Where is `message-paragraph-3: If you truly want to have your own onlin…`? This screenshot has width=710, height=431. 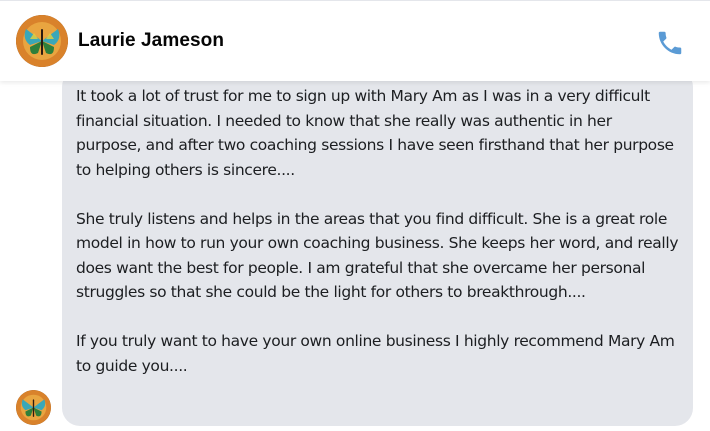
message-paragraph-3: If you truly want to have your own onlin… is located at coordinates (375, 353).